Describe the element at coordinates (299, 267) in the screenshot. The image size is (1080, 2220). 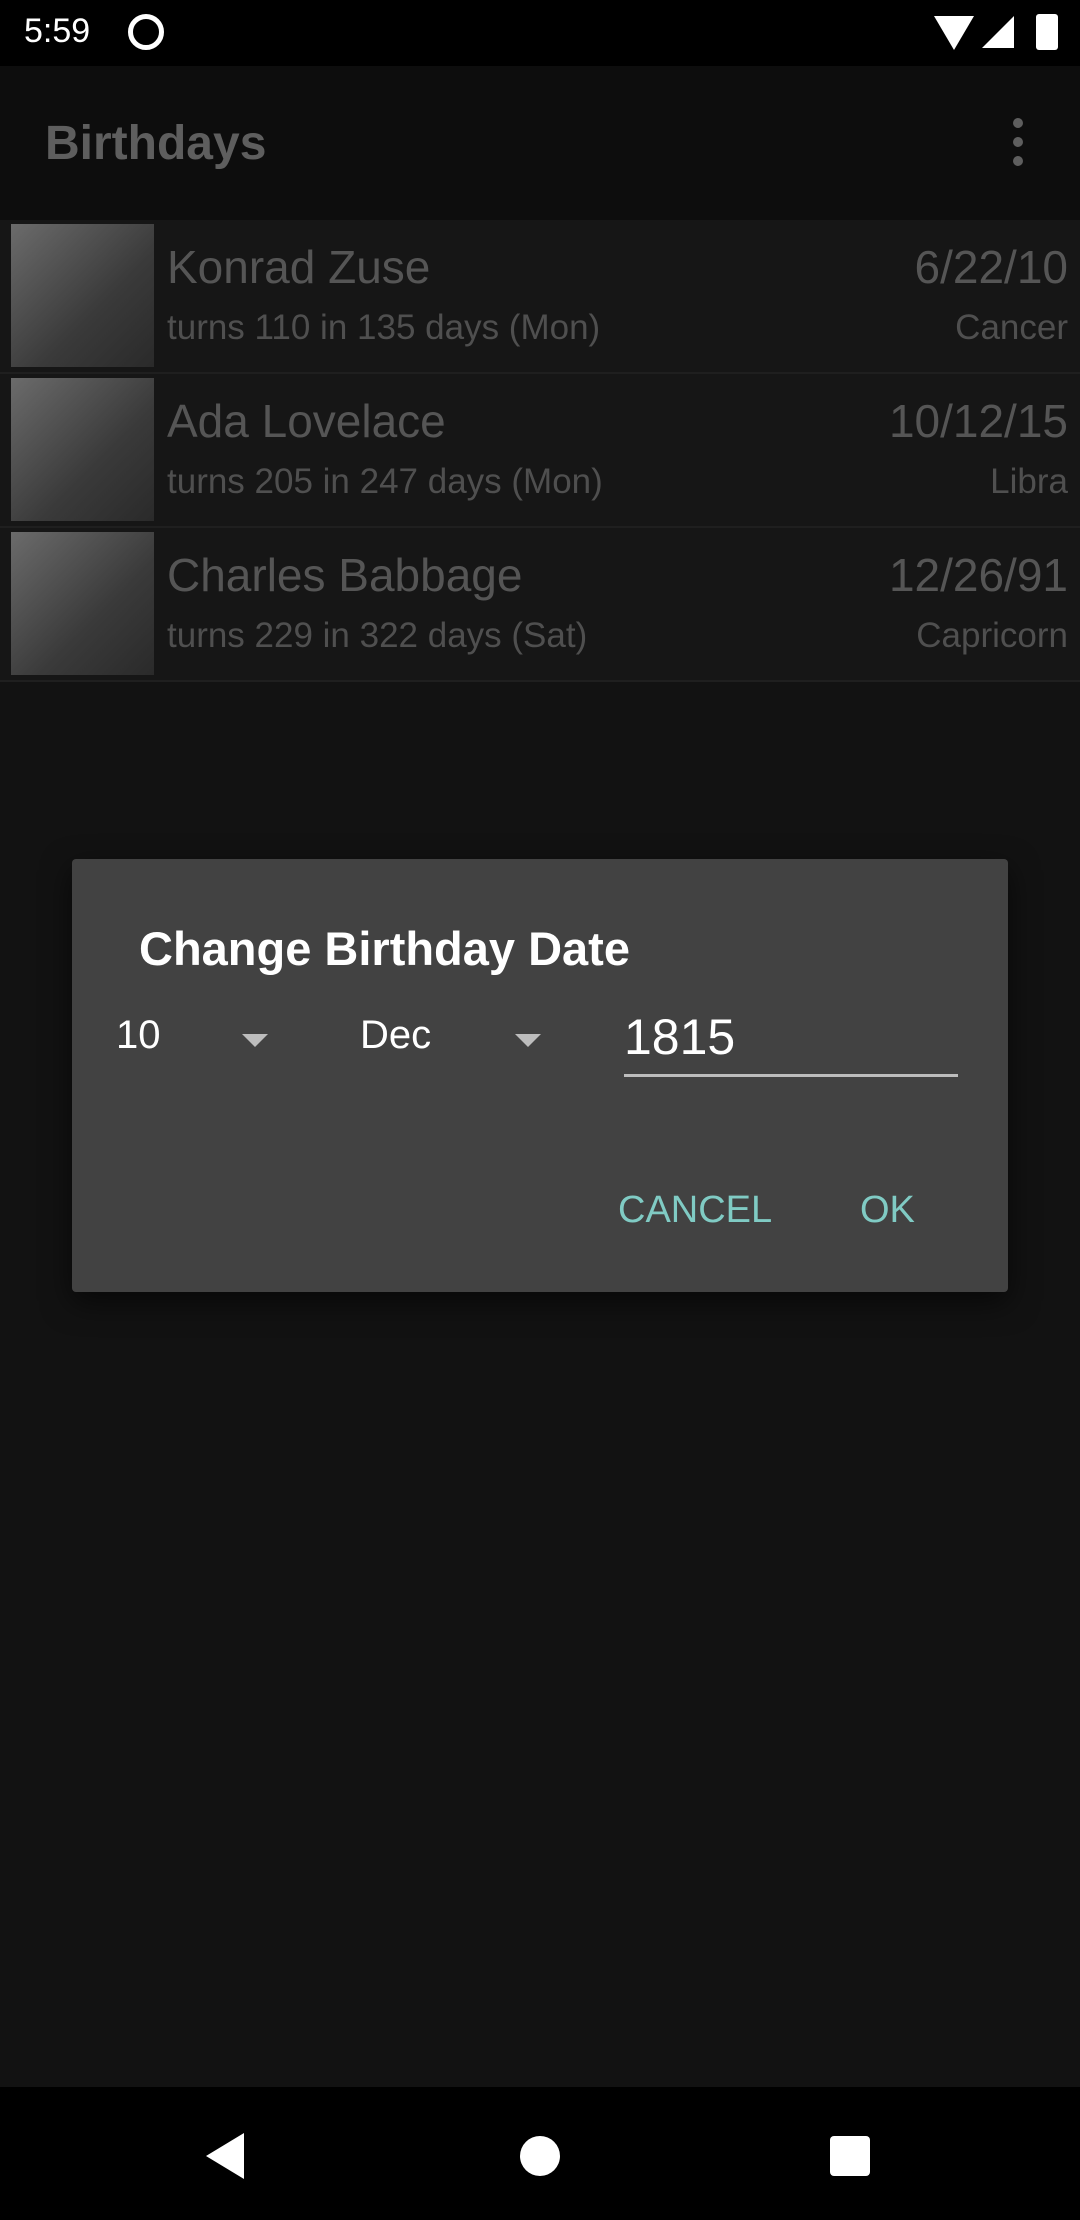
I see `person-name: Konrad Zuse` at that location.